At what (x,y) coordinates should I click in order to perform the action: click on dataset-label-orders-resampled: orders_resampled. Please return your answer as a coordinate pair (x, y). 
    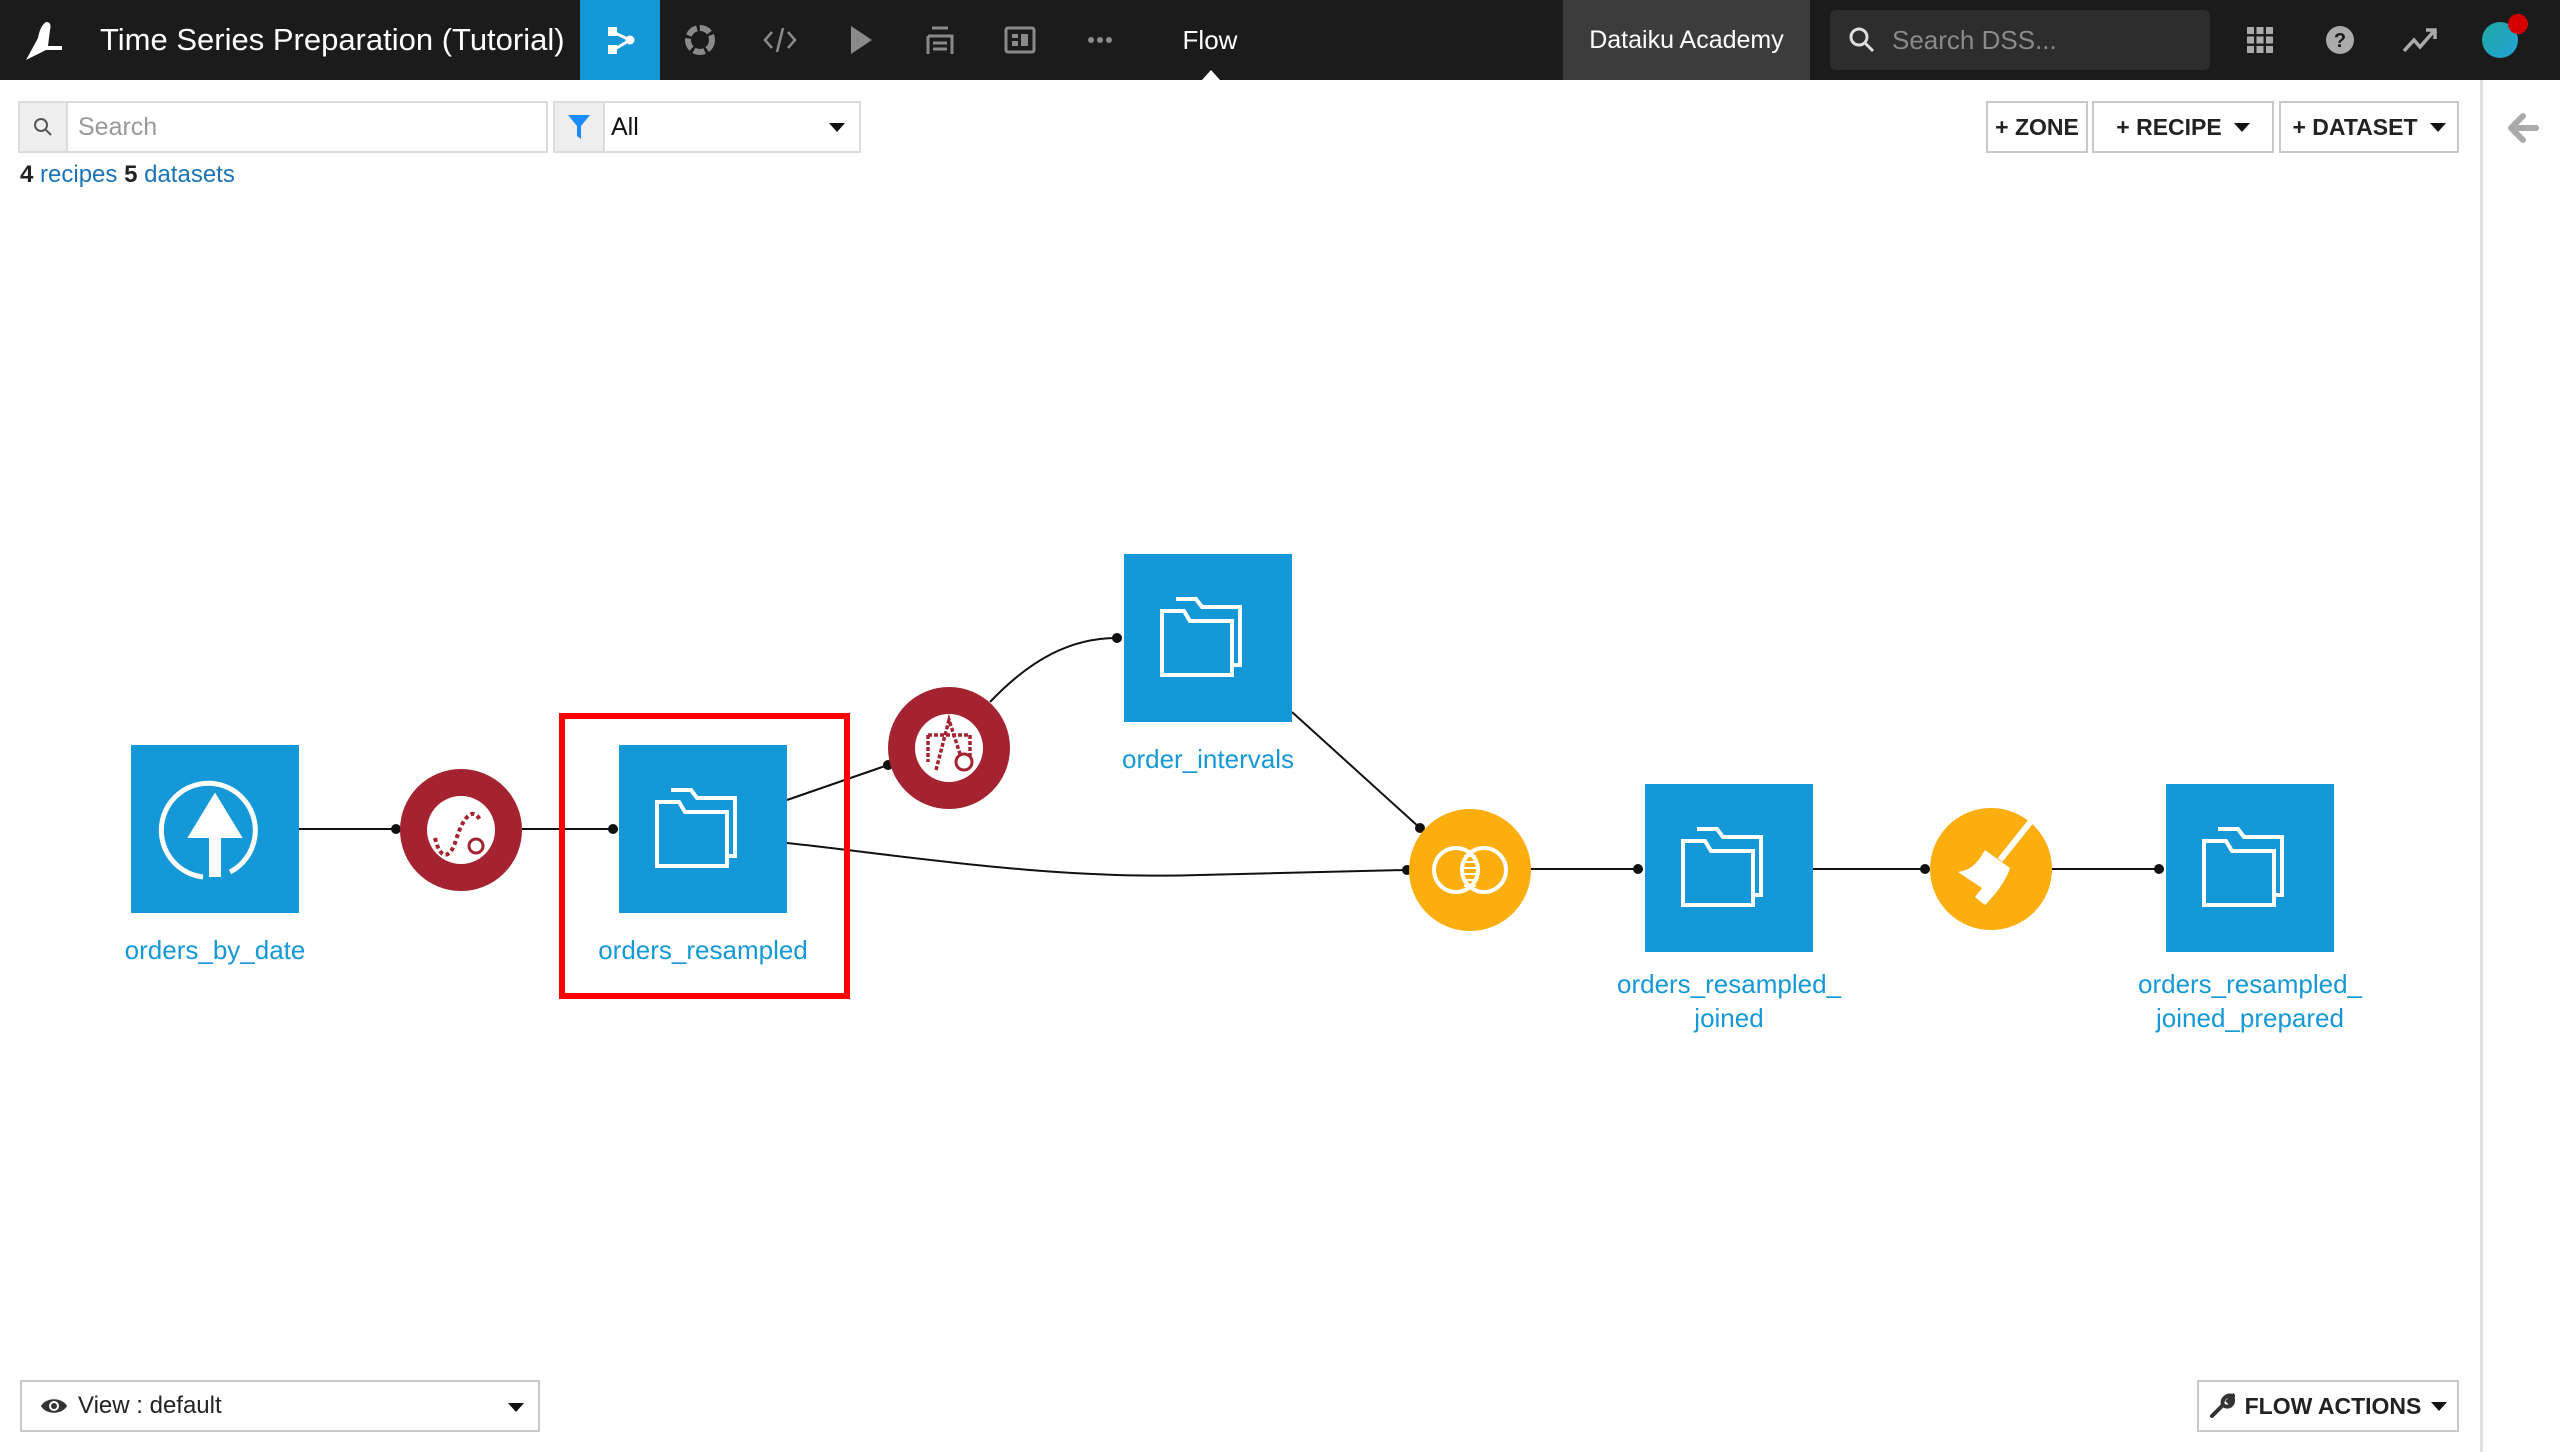
    Looking at the image, I should click on (703, 950).